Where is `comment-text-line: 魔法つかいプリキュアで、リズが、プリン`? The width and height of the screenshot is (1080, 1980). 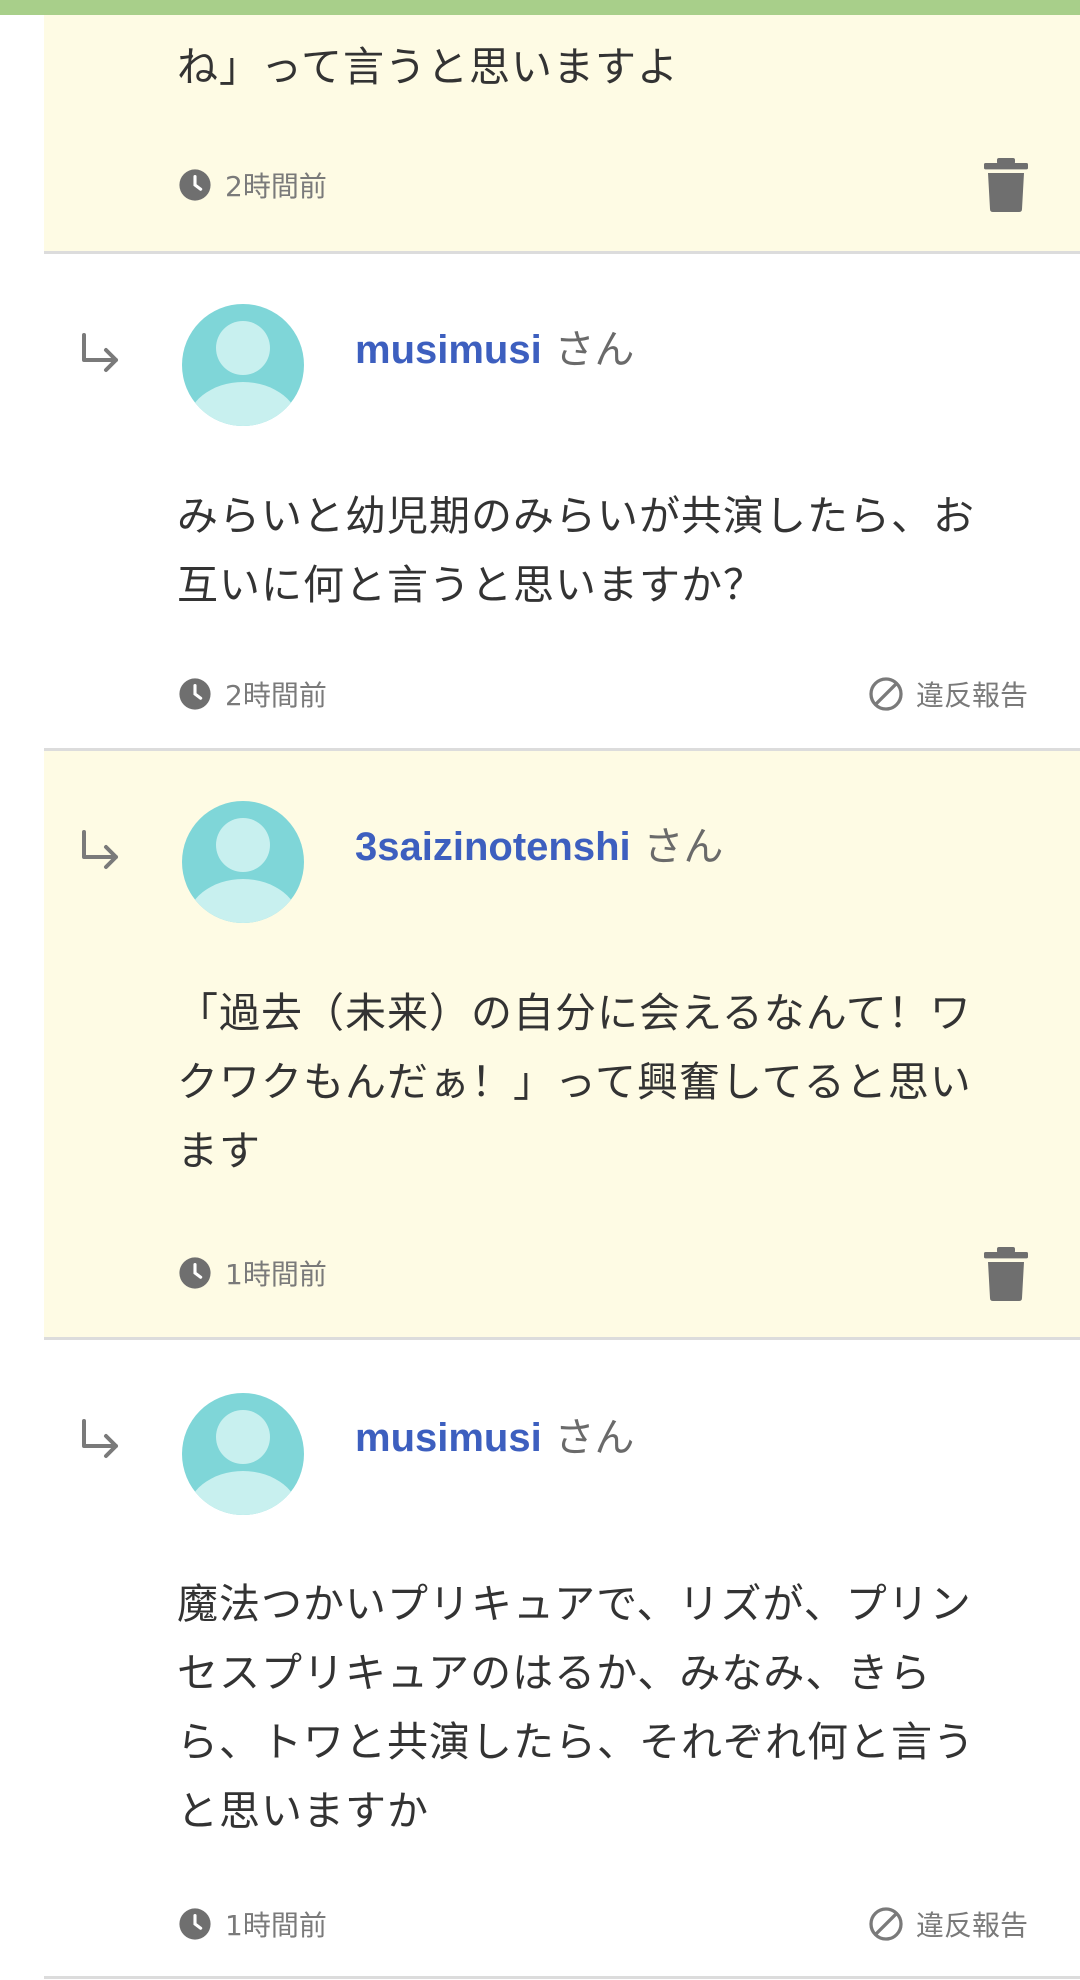 comment-text-line: 魔法つかいプリキュアで、リズが、プリン is located at coordinates (574, 1604).